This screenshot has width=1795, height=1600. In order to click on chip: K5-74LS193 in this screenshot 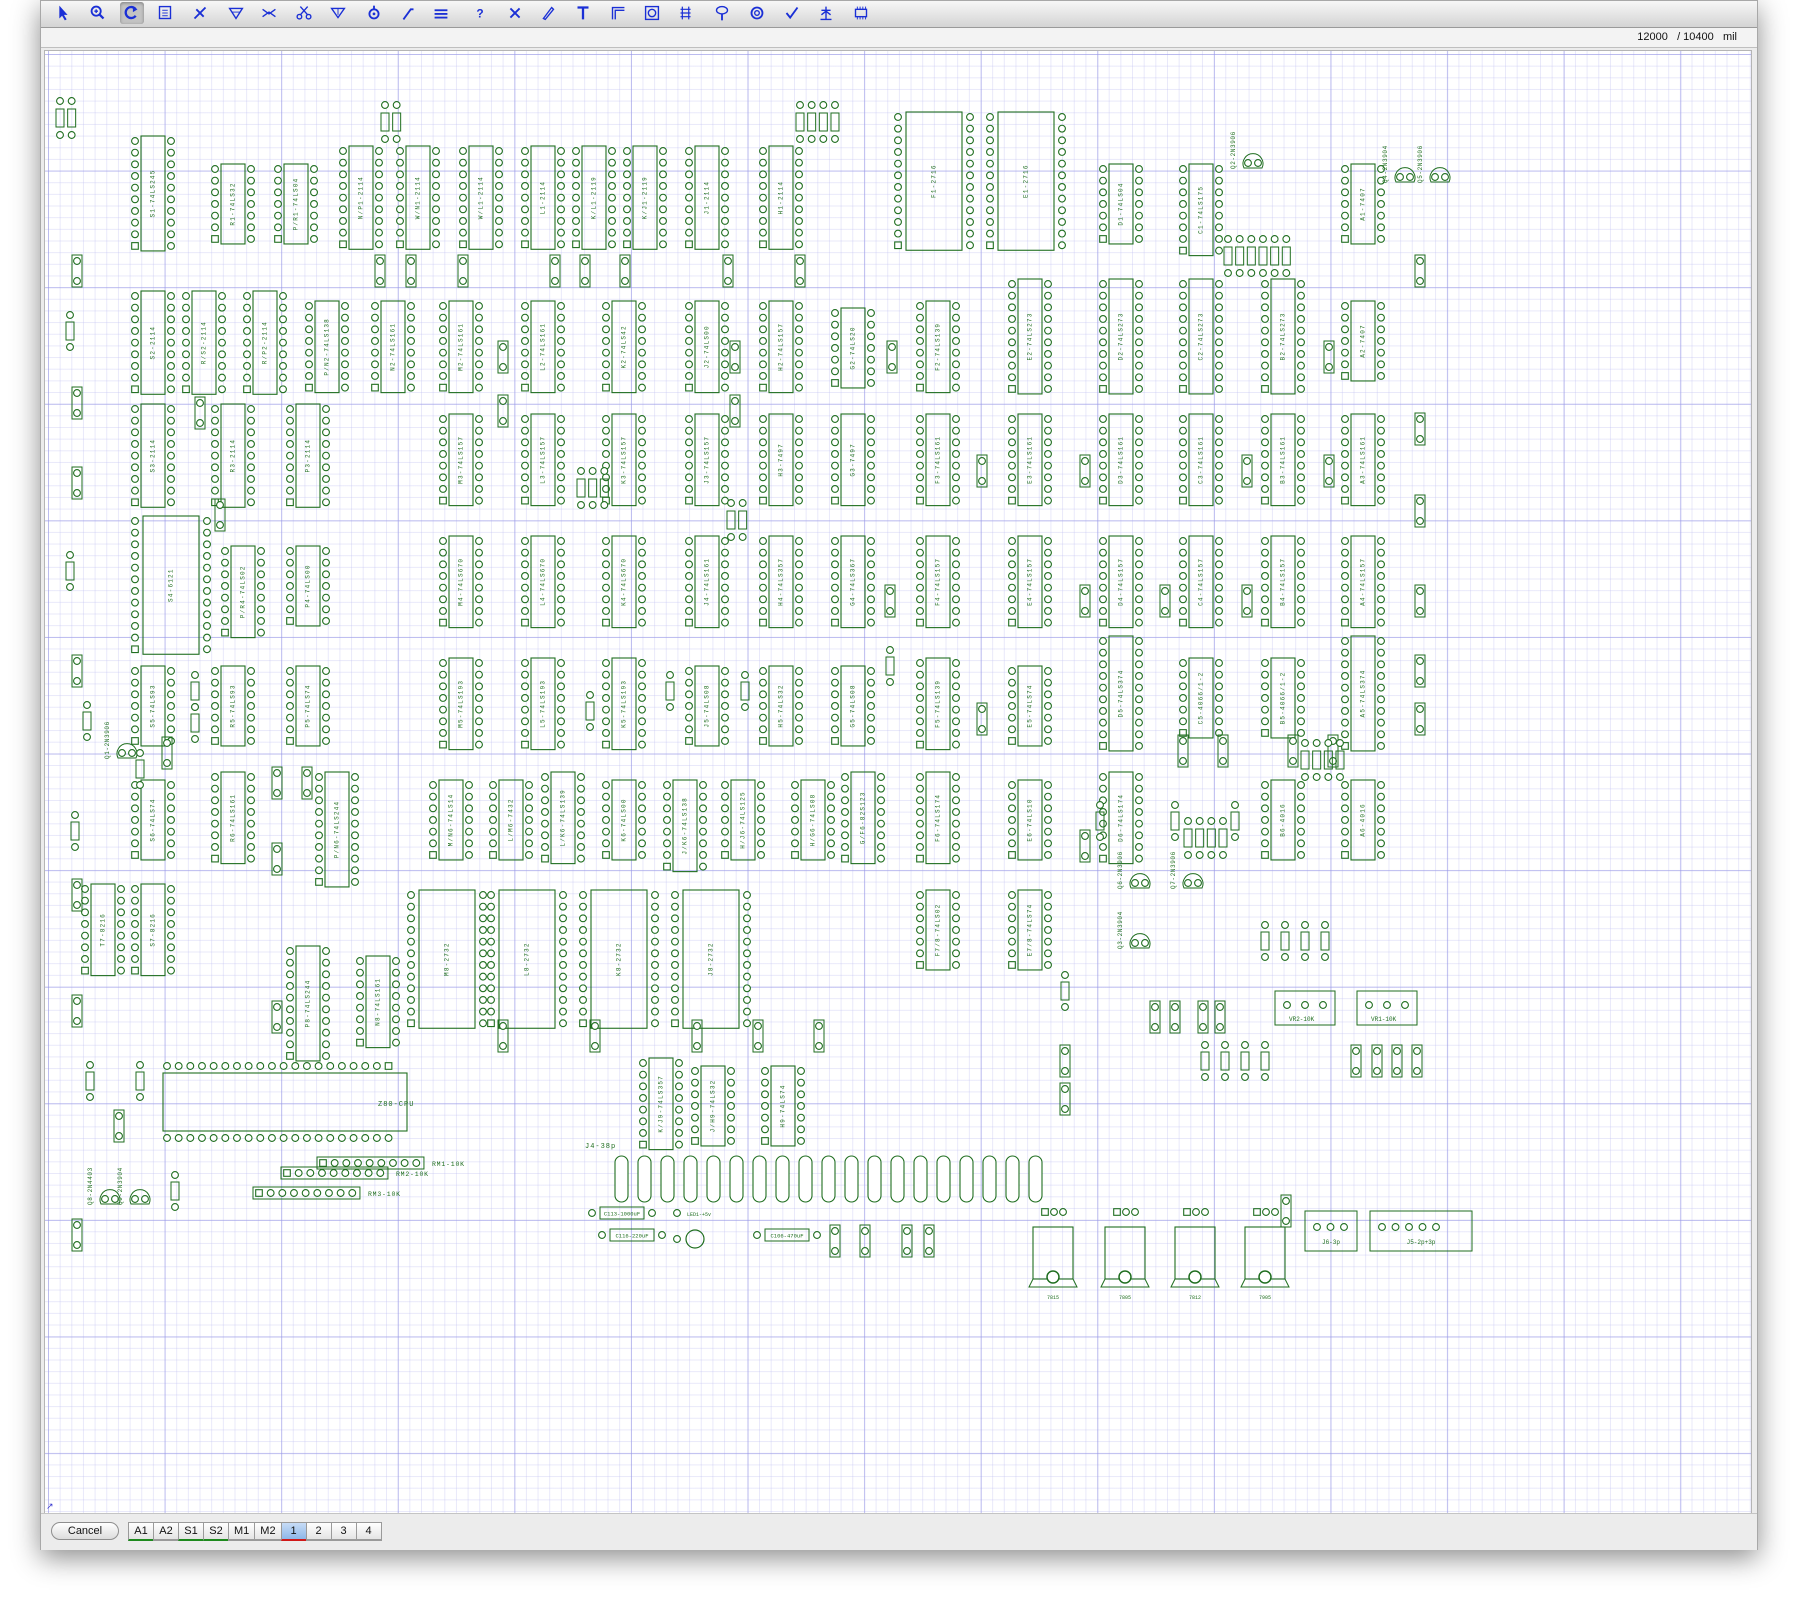, I will do `click(624, 704)`.